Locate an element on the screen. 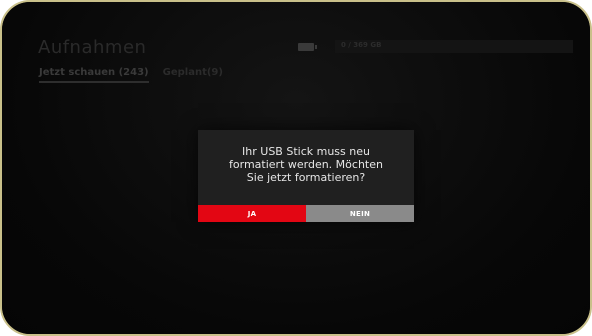 The image size is (592, 336). no-button: NEIN is located at coordinates (360, 213).